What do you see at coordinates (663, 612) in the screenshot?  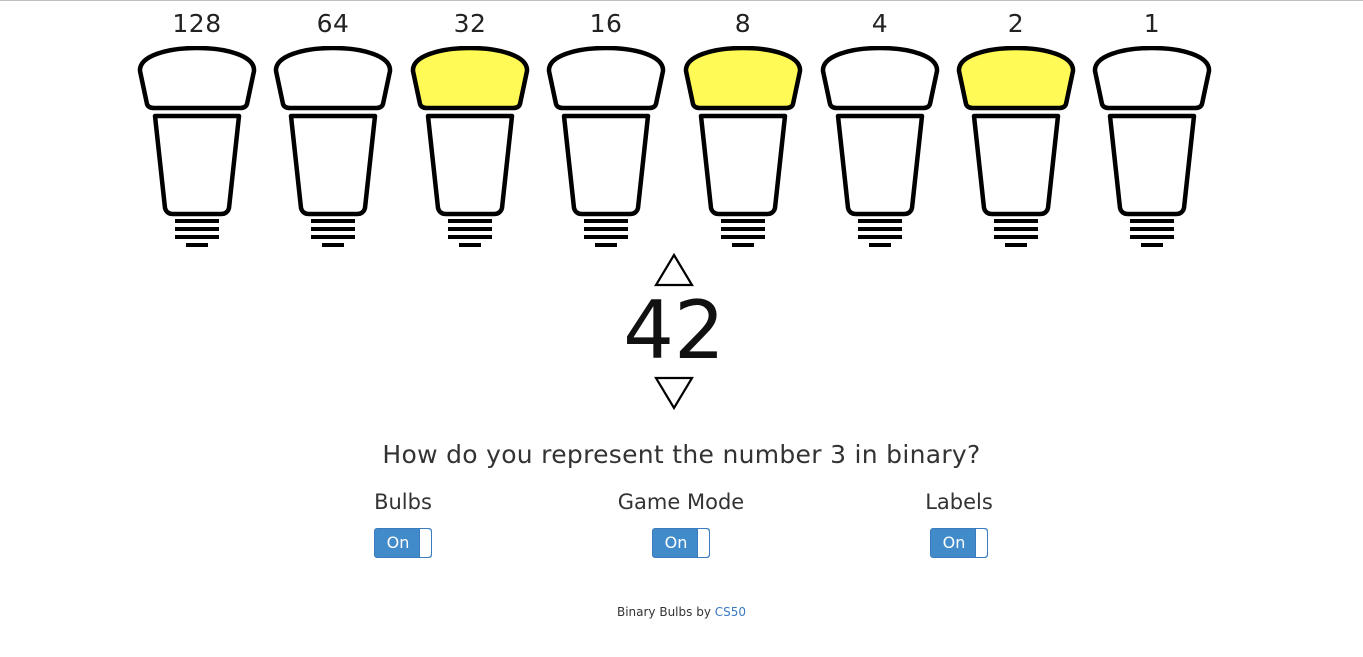 I see `footer-text: Binary Bulbs by` at bounding box center [663, 612].